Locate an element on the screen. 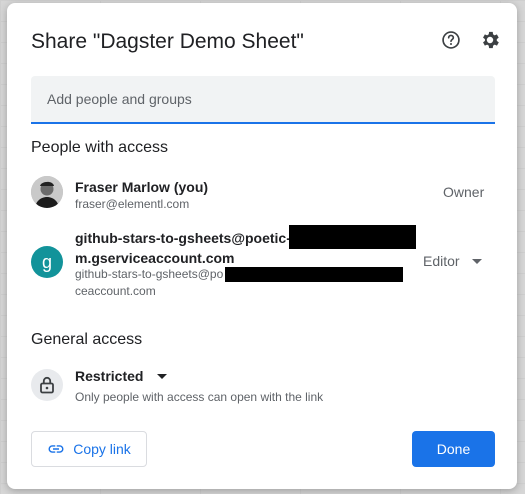  person-name-line2: m.gserviceaccount.com is located at coordinates (155, 258).